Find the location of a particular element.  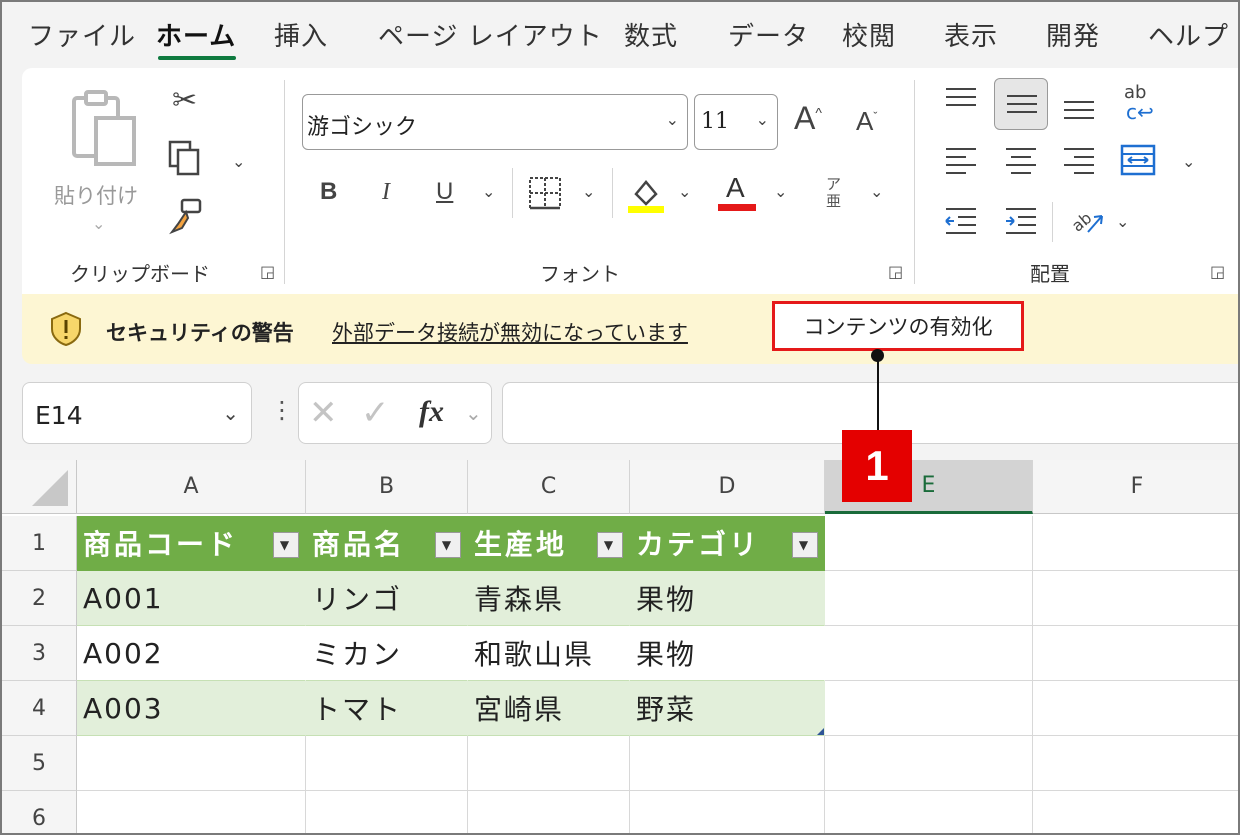

table-cell: 和歌山県 is located at coordinates (549, 653).